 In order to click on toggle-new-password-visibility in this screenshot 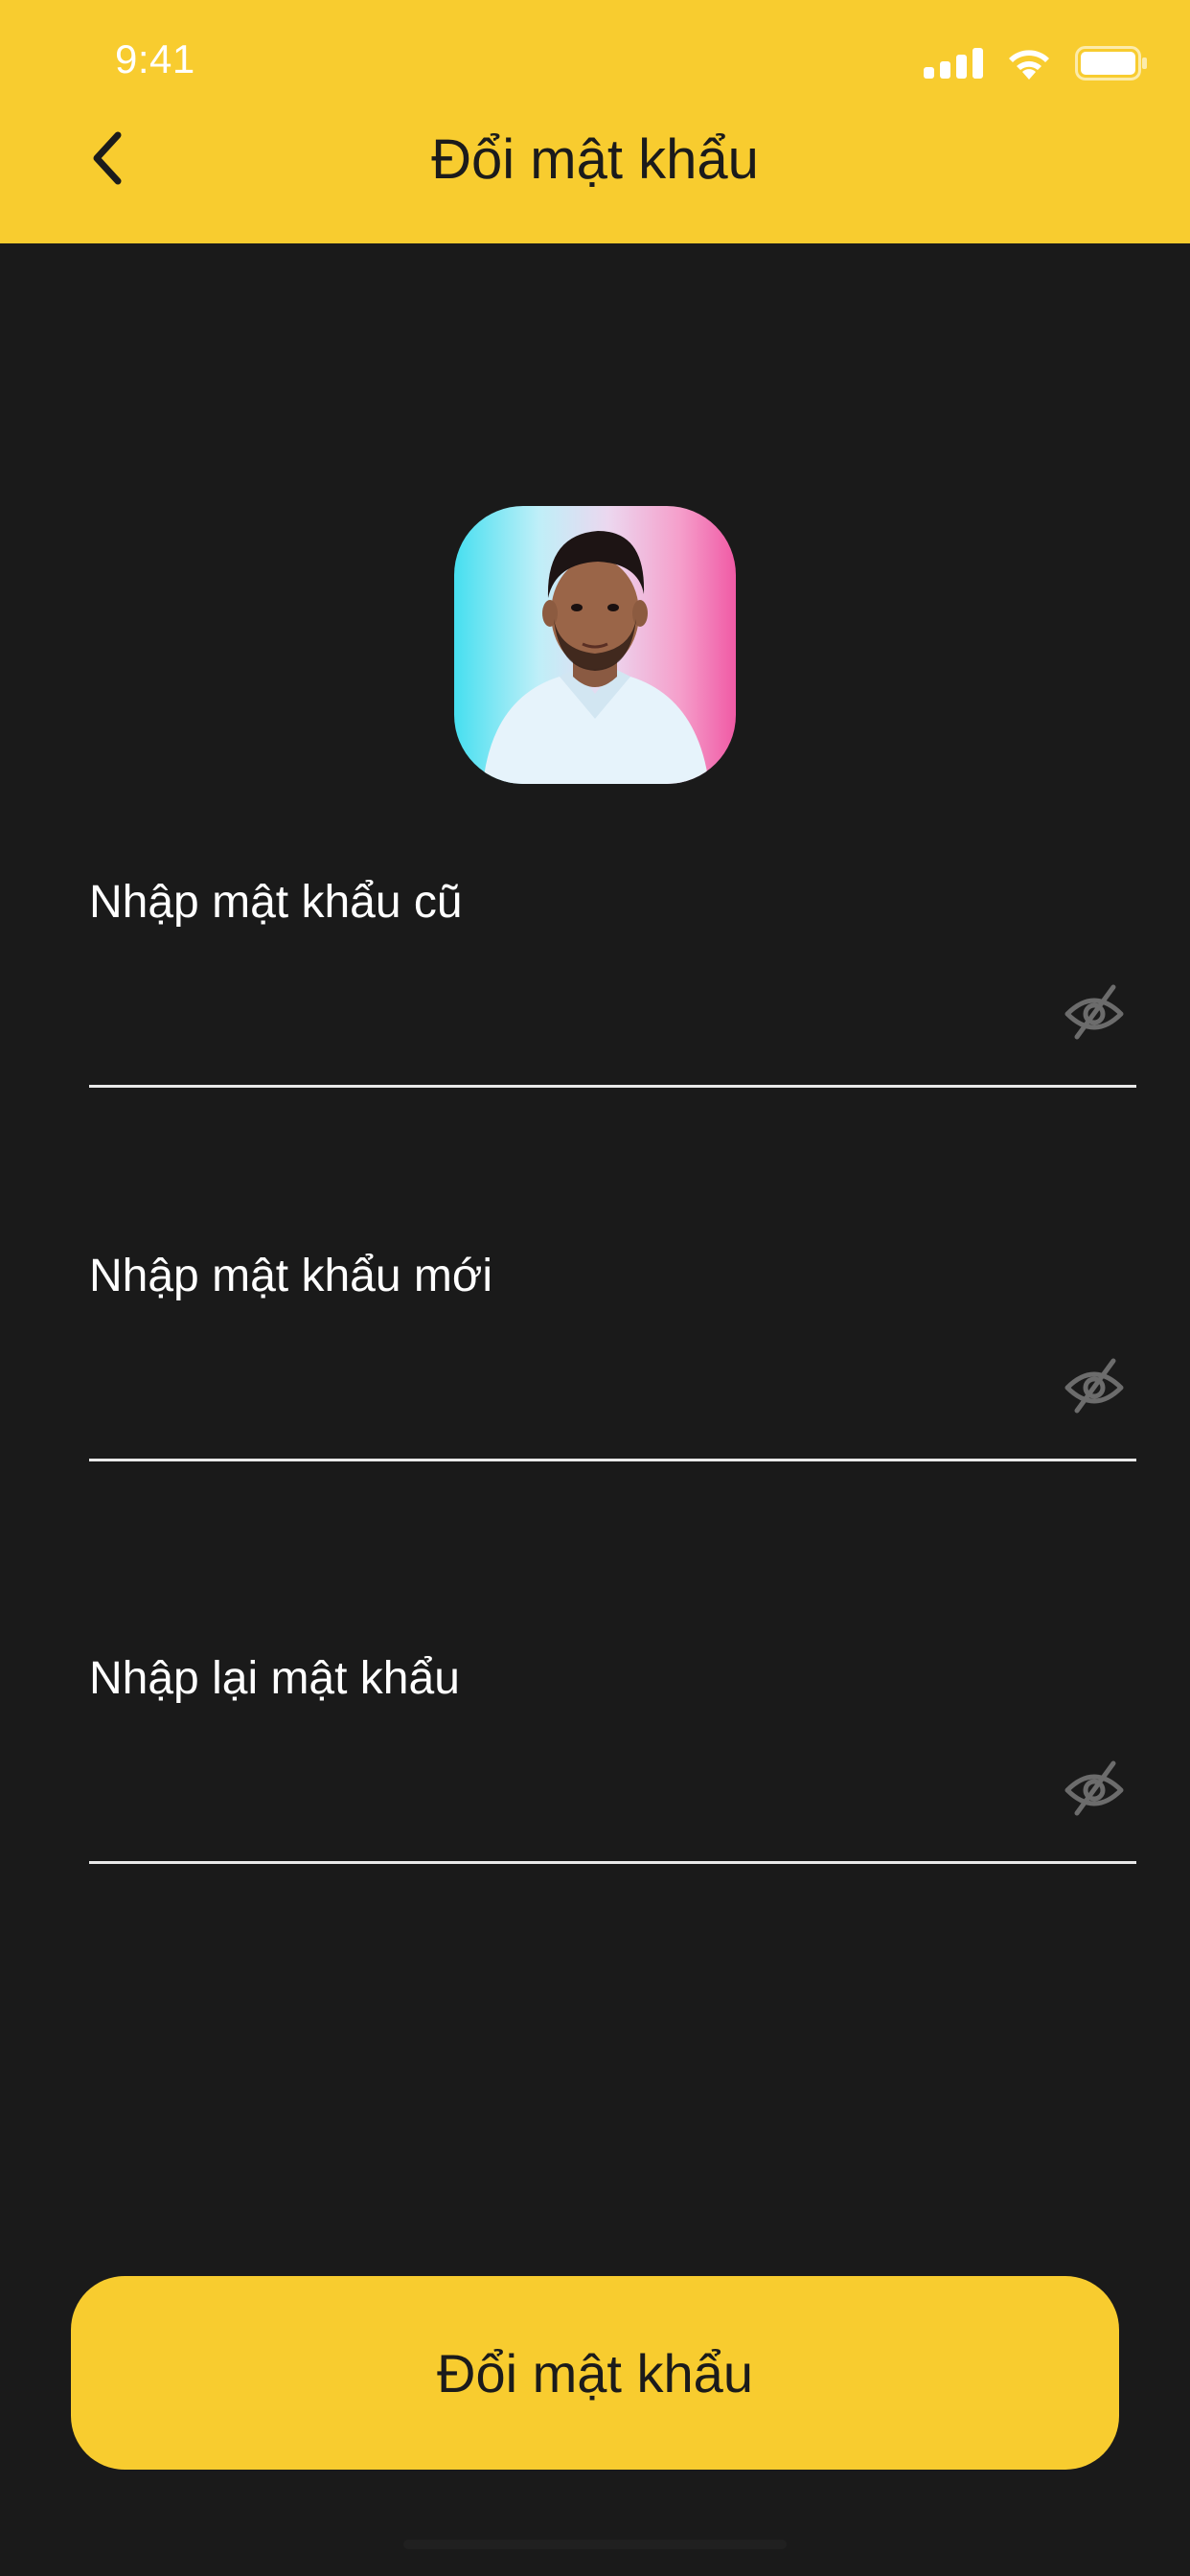, I will do `click(1095, 1385)`.